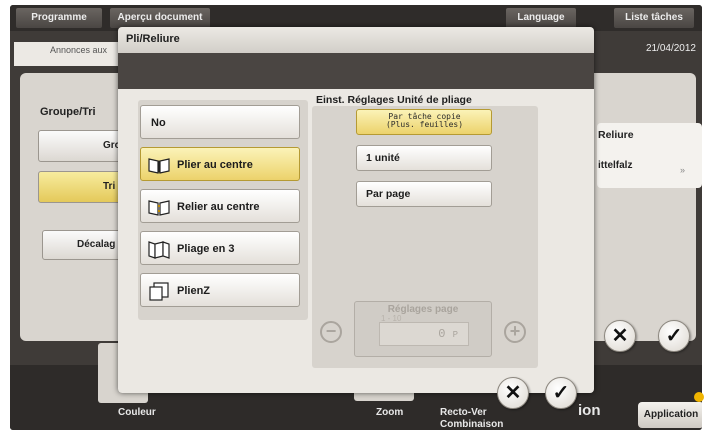 This screenshot has width=712, height=432. I want to click on dialog-title: Pli/Reliure, so click(153, 39).